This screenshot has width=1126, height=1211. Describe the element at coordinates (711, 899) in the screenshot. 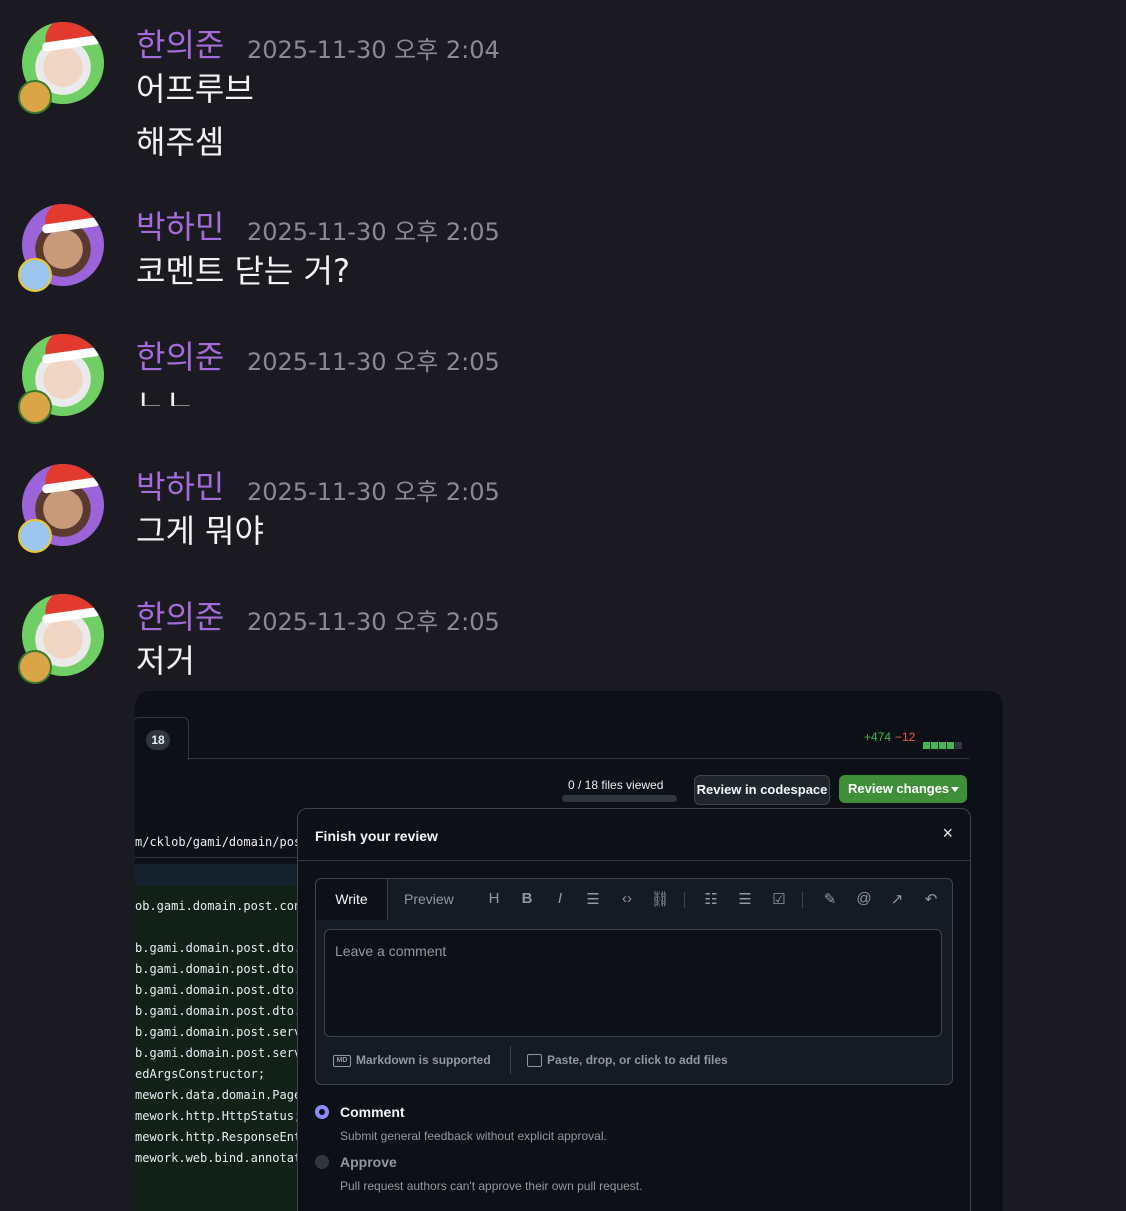

I see `ordered-list-icon: ☷` at that location.